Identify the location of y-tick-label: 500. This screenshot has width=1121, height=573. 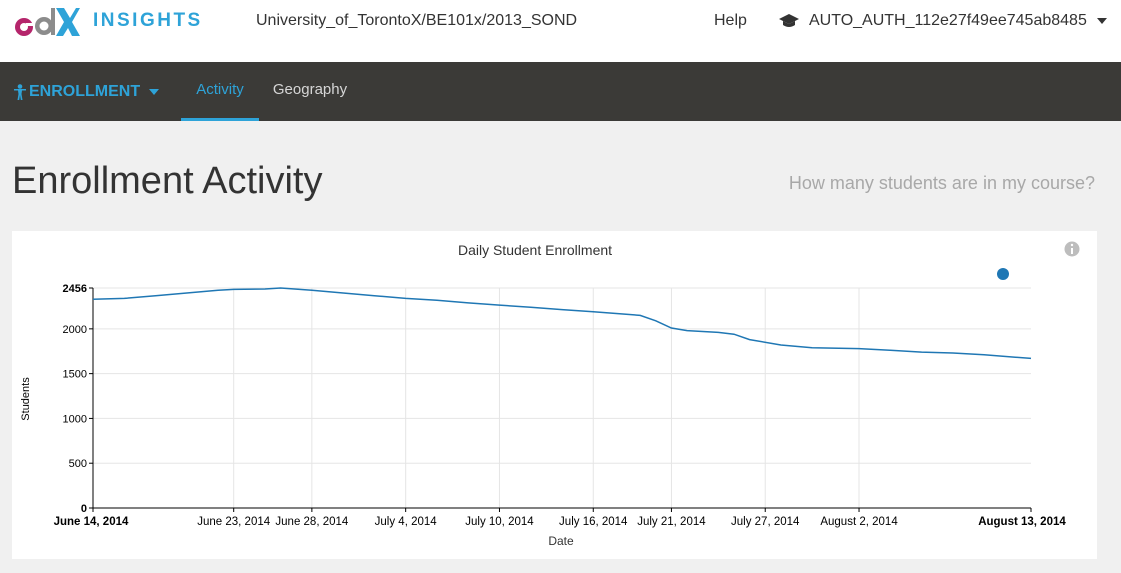
(78, 464).